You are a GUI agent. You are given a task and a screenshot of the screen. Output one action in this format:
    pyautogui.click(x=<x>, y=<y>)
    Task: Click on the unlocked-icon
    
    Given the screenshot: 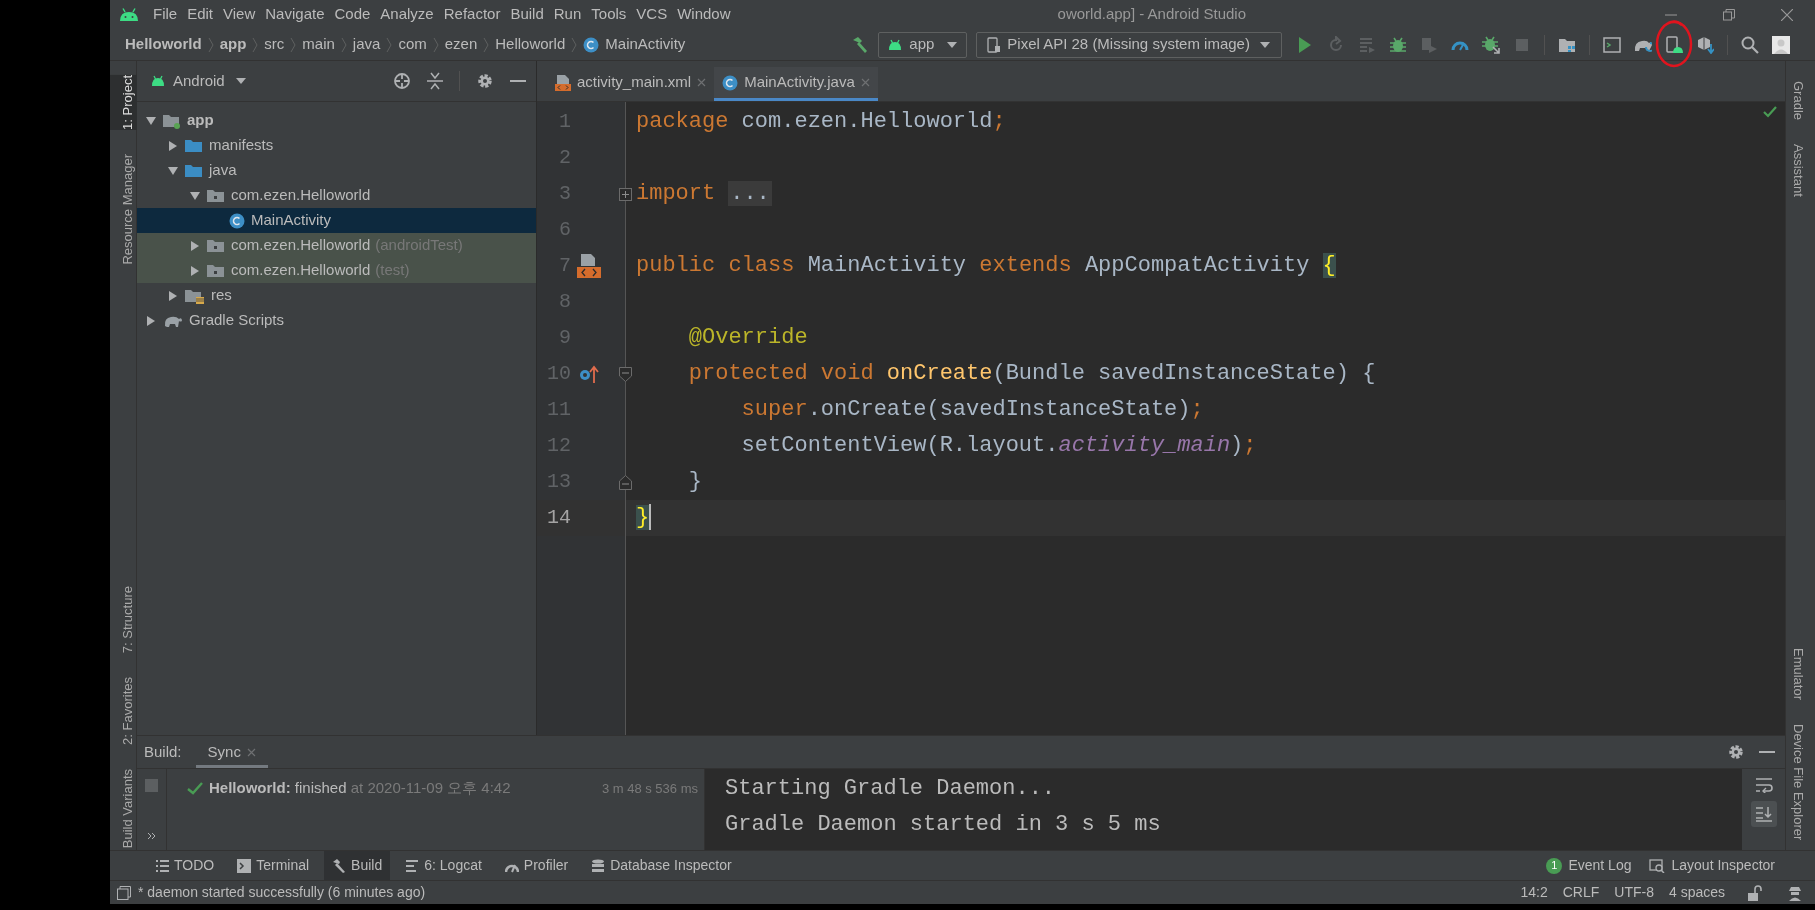 What is the action you would take?
    pyautogui.click(x=1755, y=892)
    